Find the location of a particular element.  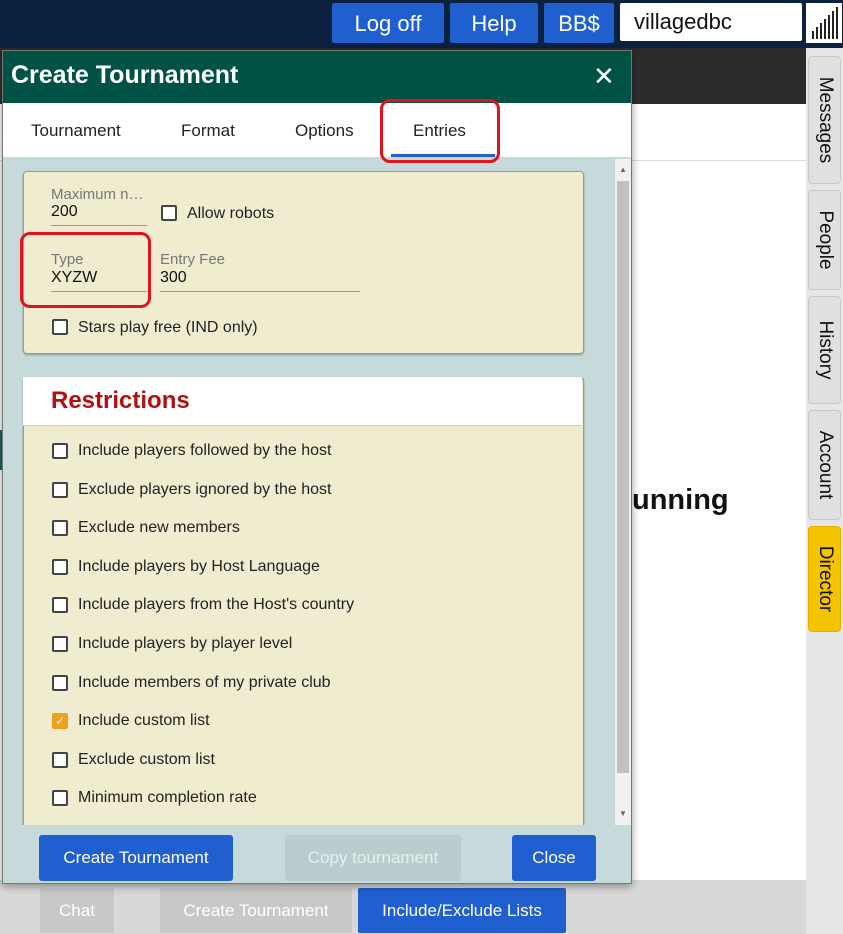

dialog-header: Create Tournament ✕ is located at coordinates (317, 77).